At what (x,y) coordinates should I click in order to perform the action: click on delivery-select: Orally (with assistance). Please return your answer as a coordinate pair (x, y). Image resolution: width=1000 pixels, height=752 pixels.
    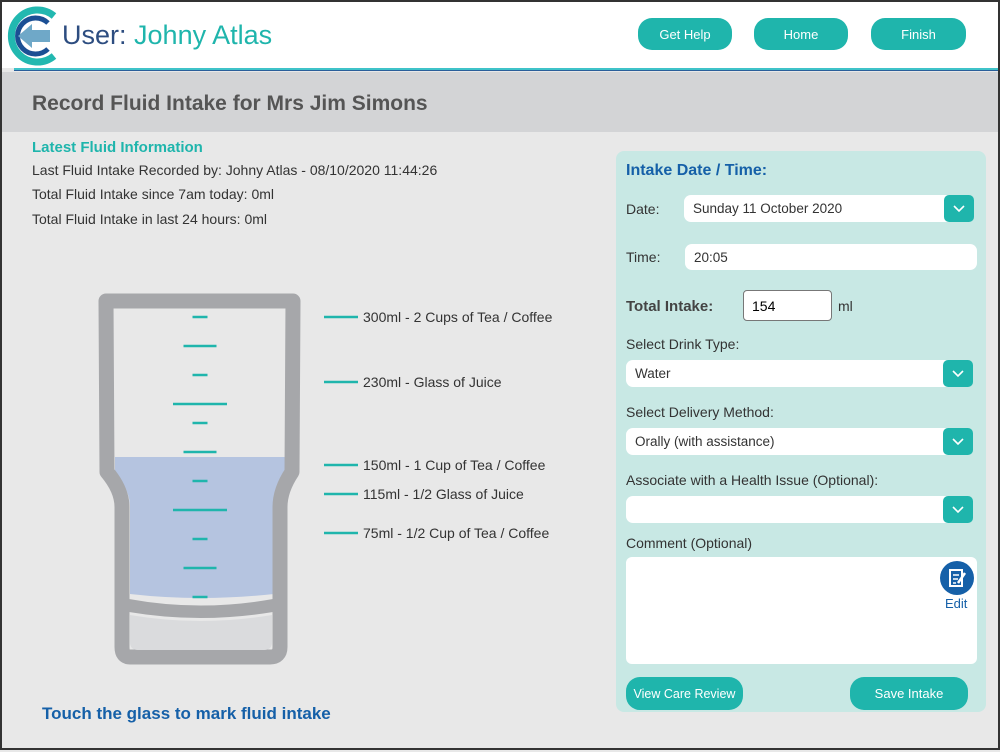
    Looking at the image, I should click on (799, 441).